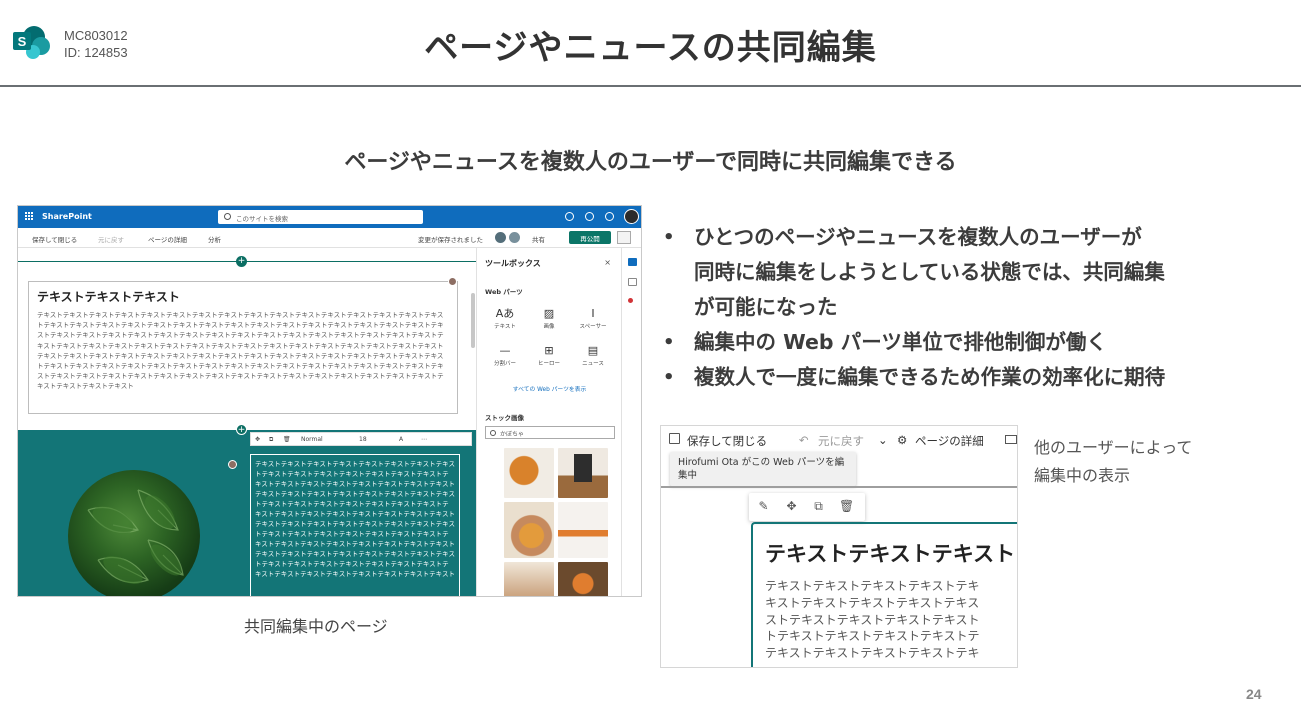 The height and width of the screenshot is (726, 1301). What do you see at coordinates (900, 342) in the screenshot?
I see `bullet-text: 編集中の Web パーツ単位で排他制御が働く` at bounding box center [900, 342].